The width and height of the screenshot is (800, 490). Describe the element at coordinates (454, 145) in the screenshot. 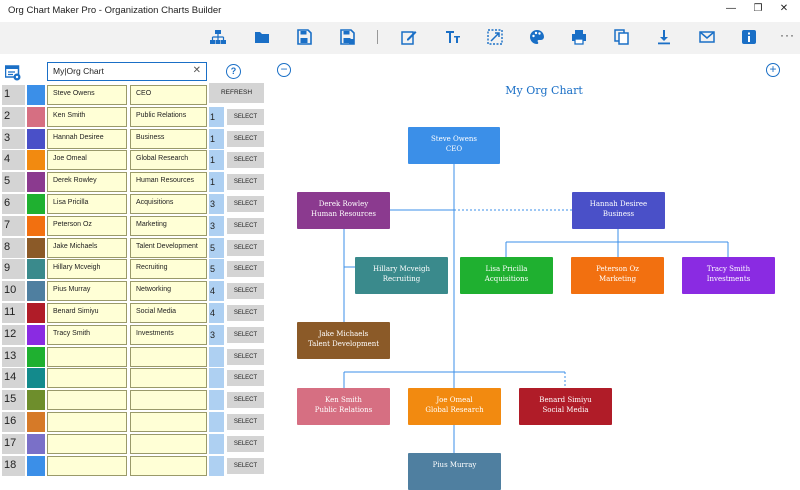

I see `org-node-ceo: Steve Owens CEO` at that location.